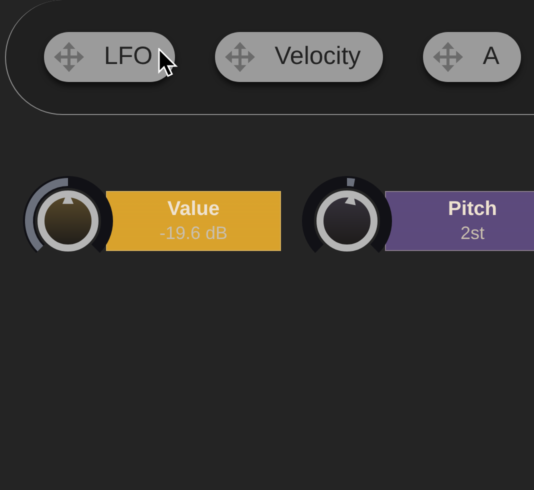 This screenshot has height=490, width=534. What do you see at coordinates (472, 57) in the screenshot?
I see `modulator-chip: A` at bounding box center [472, 57].